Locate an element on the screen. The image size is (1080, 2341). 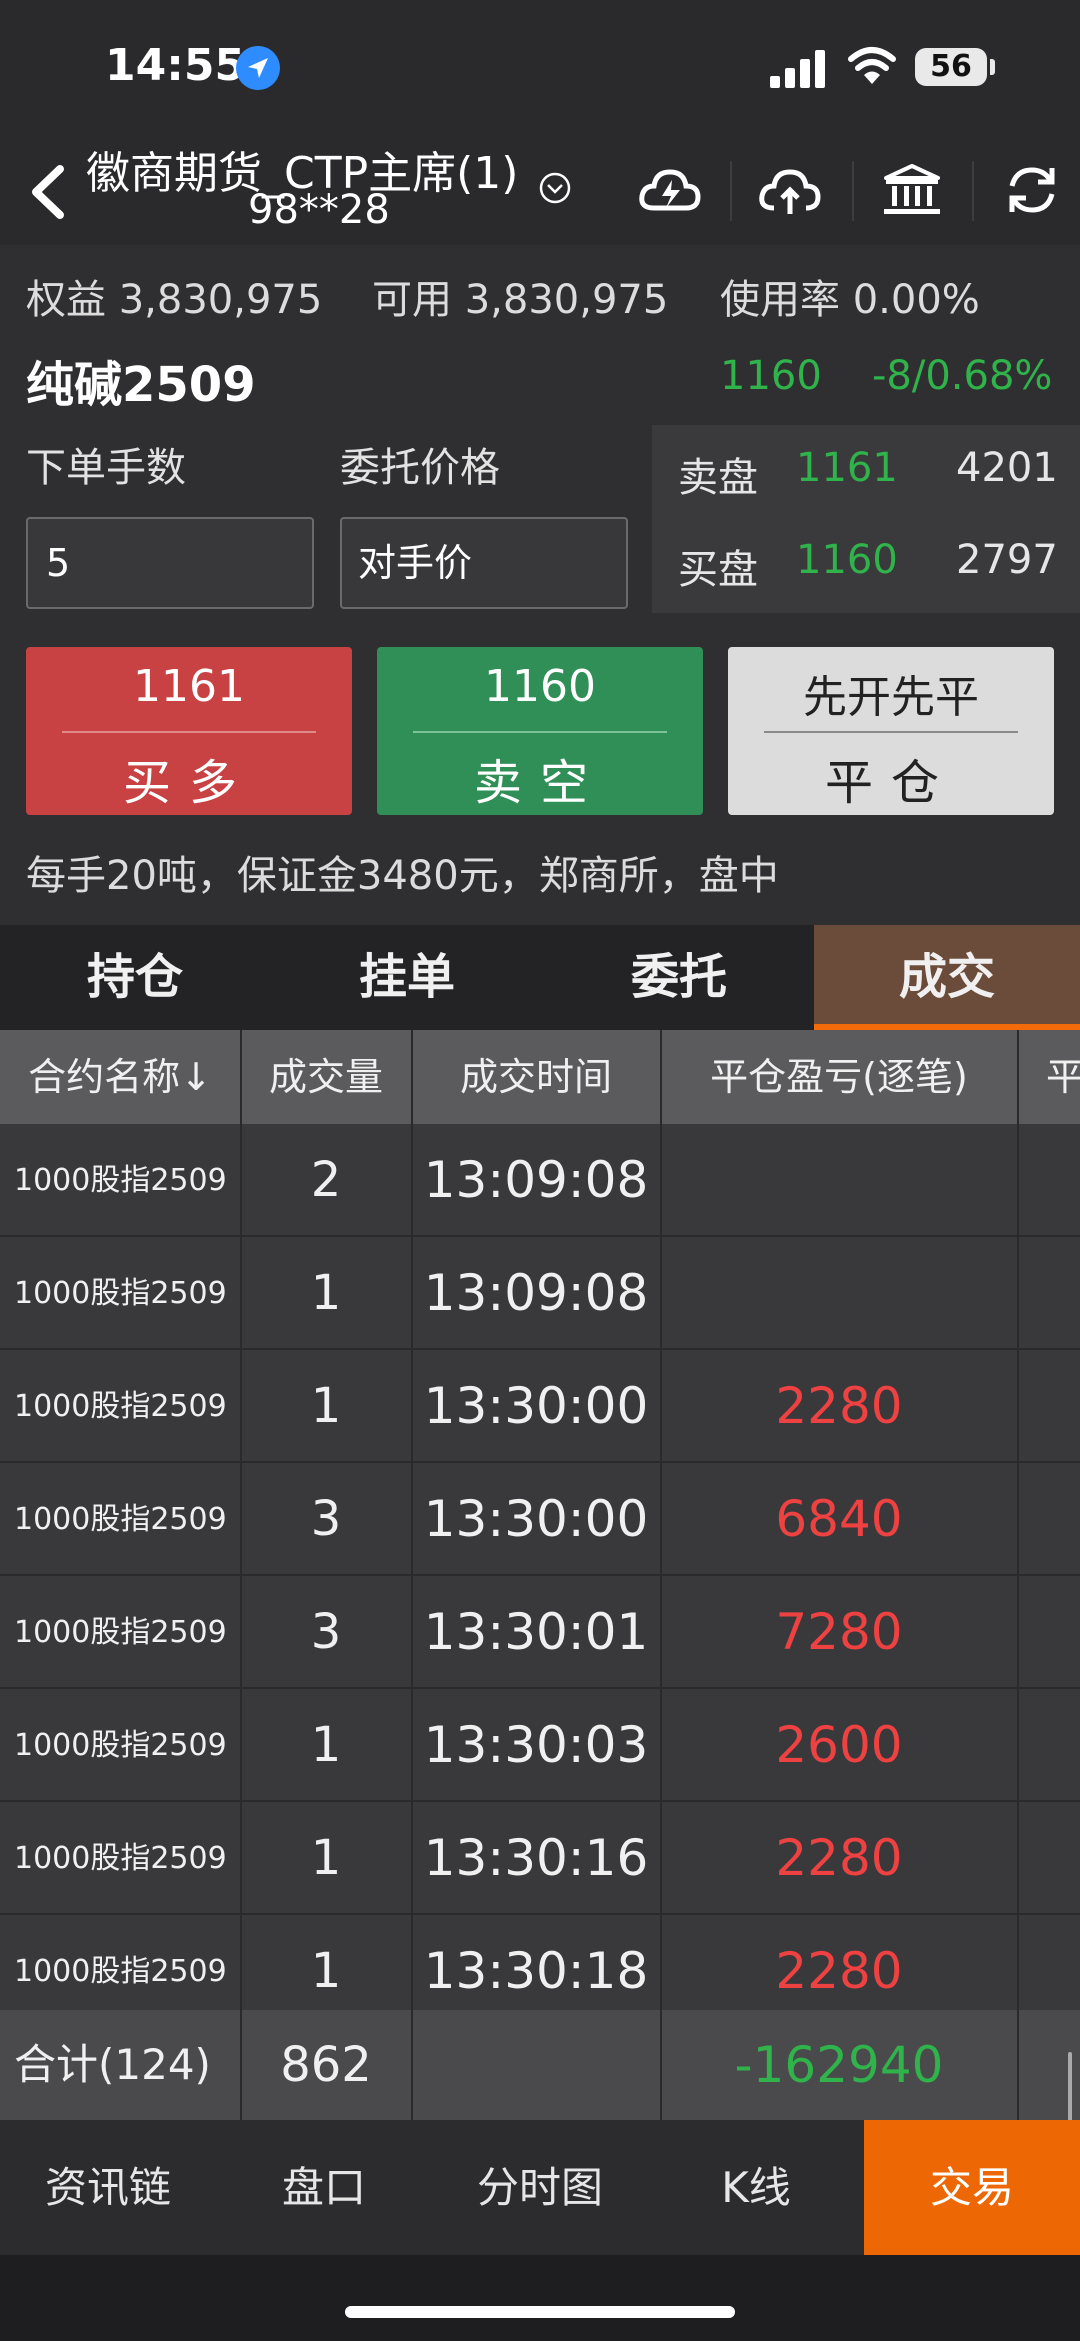
location-arrow-icon is located at coordinates (258, 68).